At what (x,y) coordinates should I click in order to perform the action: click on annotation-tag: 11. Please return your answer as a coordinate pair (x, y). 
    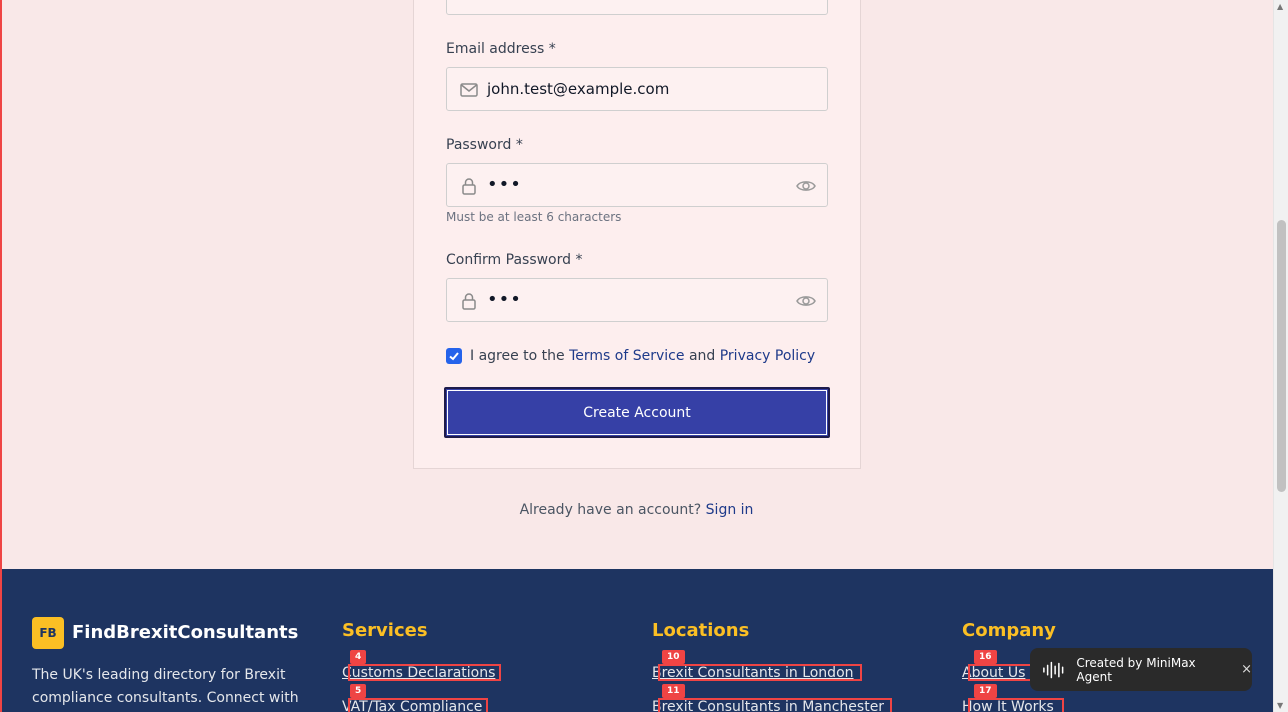
    Looking at the image, I should click on (673, 691).